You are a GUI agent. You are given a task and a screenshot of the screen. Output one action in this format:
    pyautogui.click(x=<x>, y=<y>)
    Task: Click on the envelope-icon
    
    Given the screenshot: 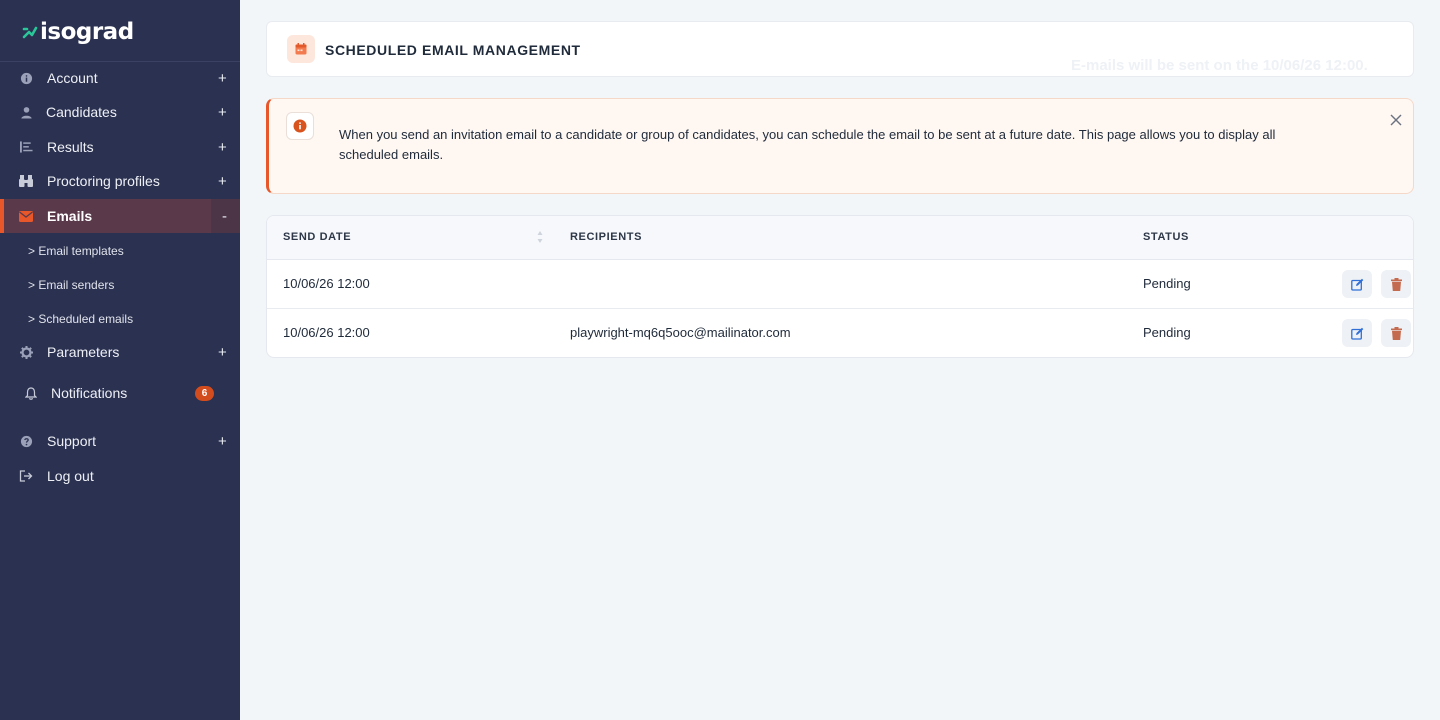 What is the action you would take?
    pyautogui.click(x=26, y=216)
    